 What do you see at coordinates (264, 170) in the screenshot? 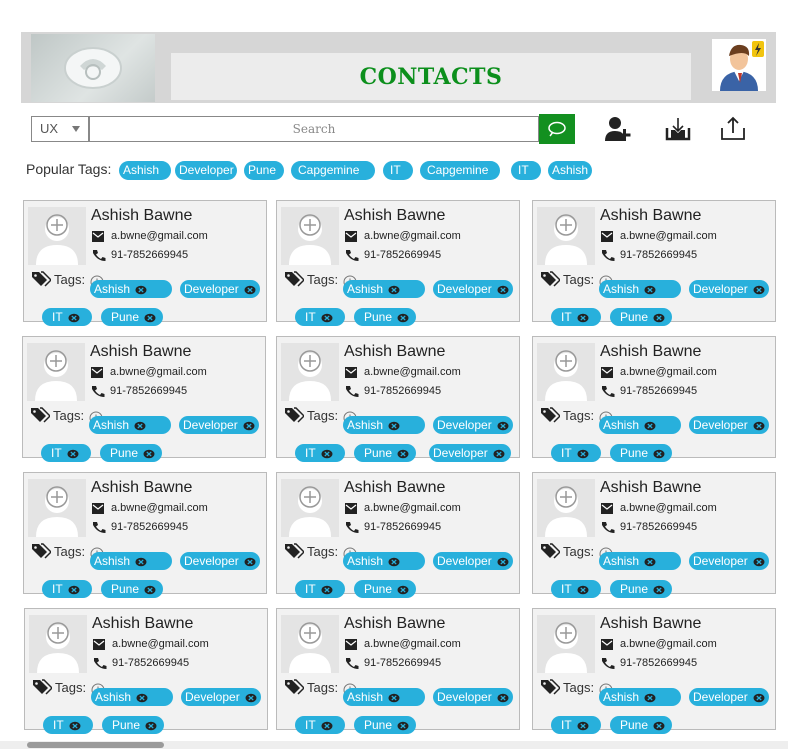
I see `popular-tag: Pune` at bounding box center [264, 170].